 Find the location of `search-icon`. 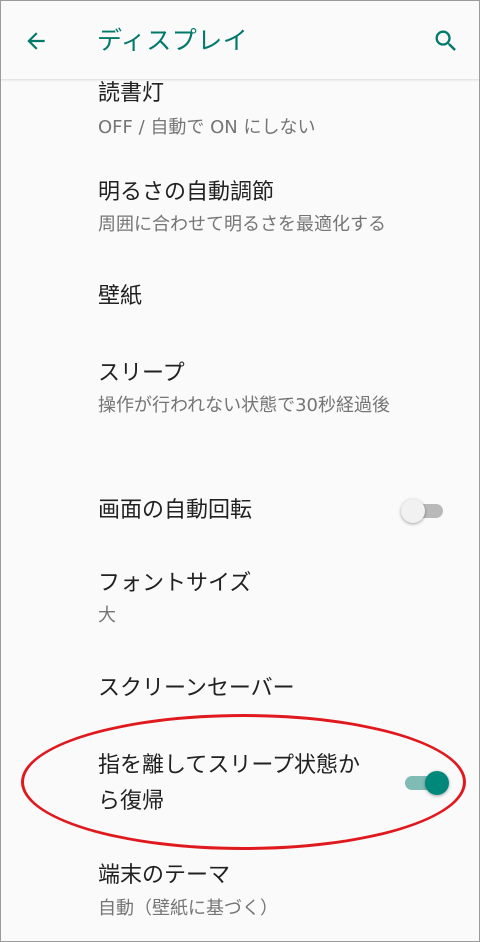

search-icon is located at coordinates (445, 40).